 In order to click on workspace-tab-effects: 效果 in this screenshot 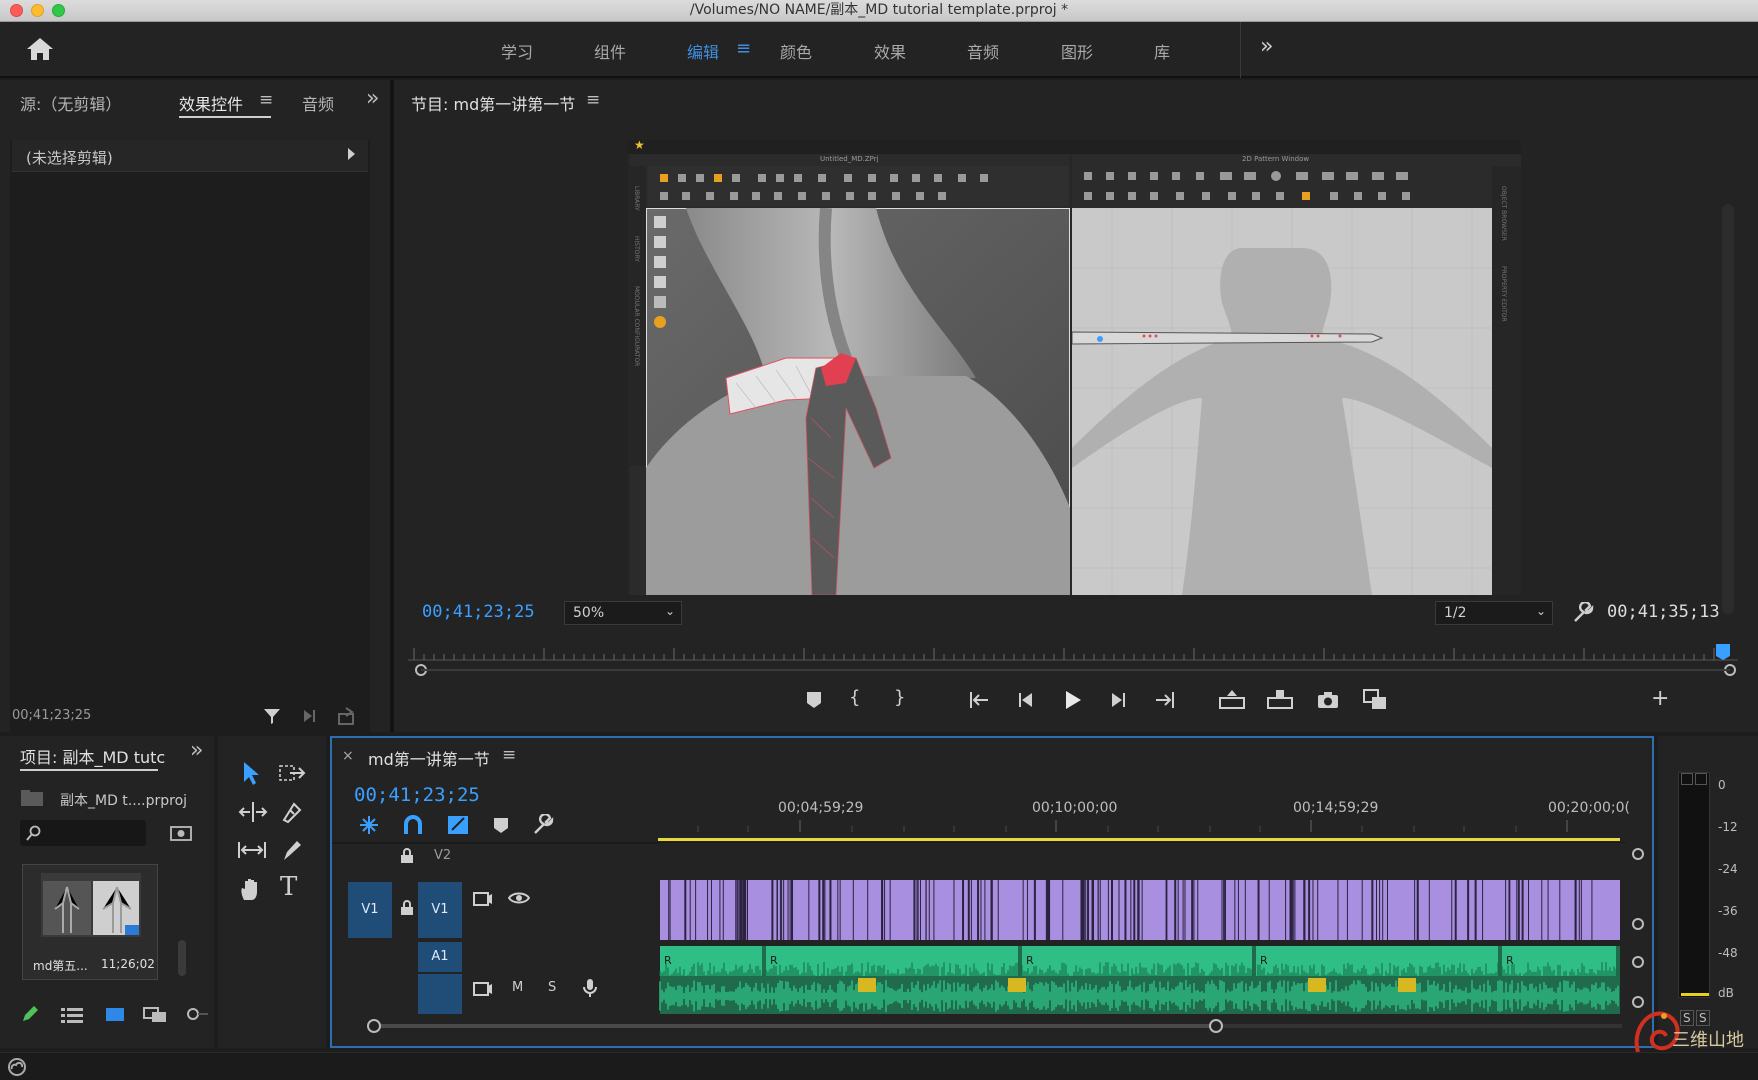, I will do `click(890, 51)`.